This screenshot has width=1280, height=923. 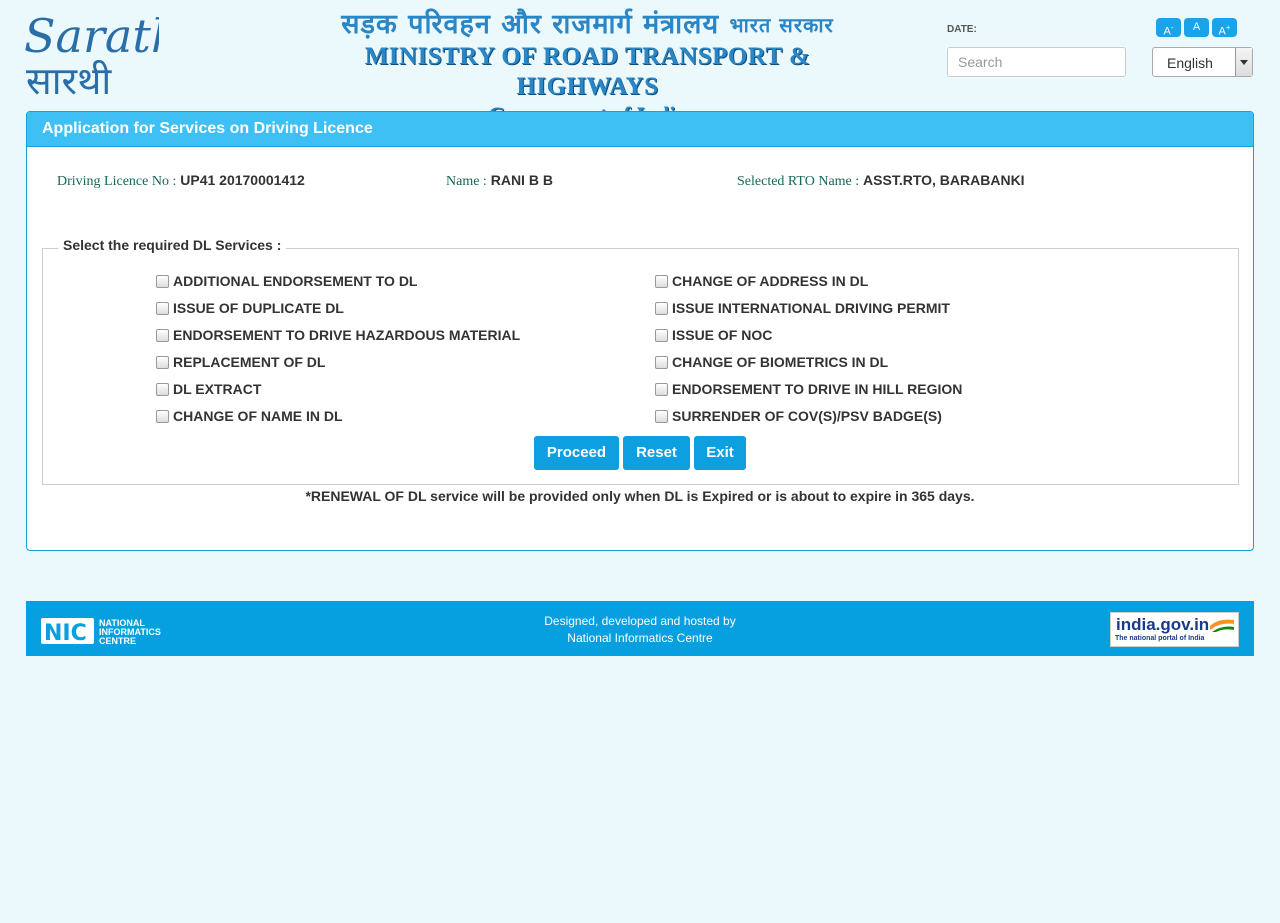 What do you see at coordinates (258, 416) in the screenshot?
I see `service-label: CHANGE OF NAME IN DL` at bounding box center [258, 416].